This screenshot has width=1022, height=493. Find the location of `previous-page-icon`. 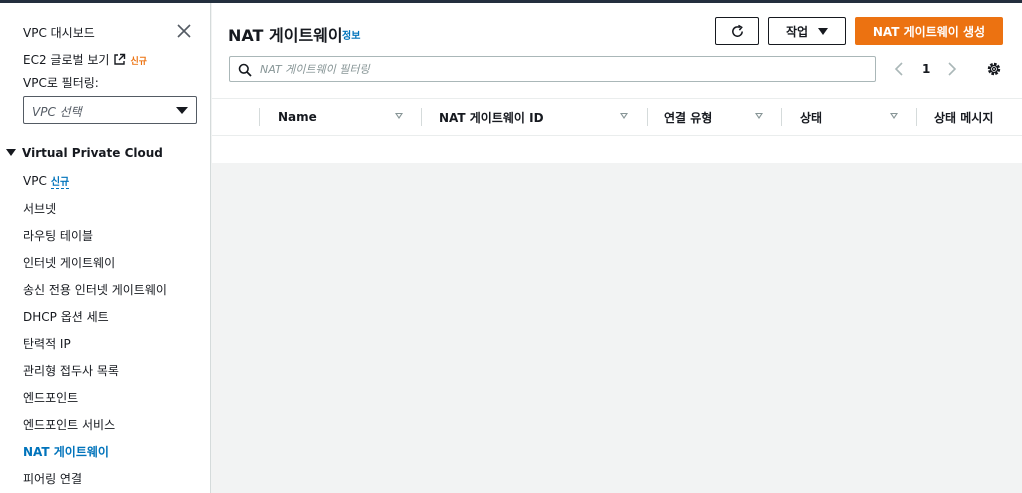

previous-page-icon is located at coordinates (899, 69).